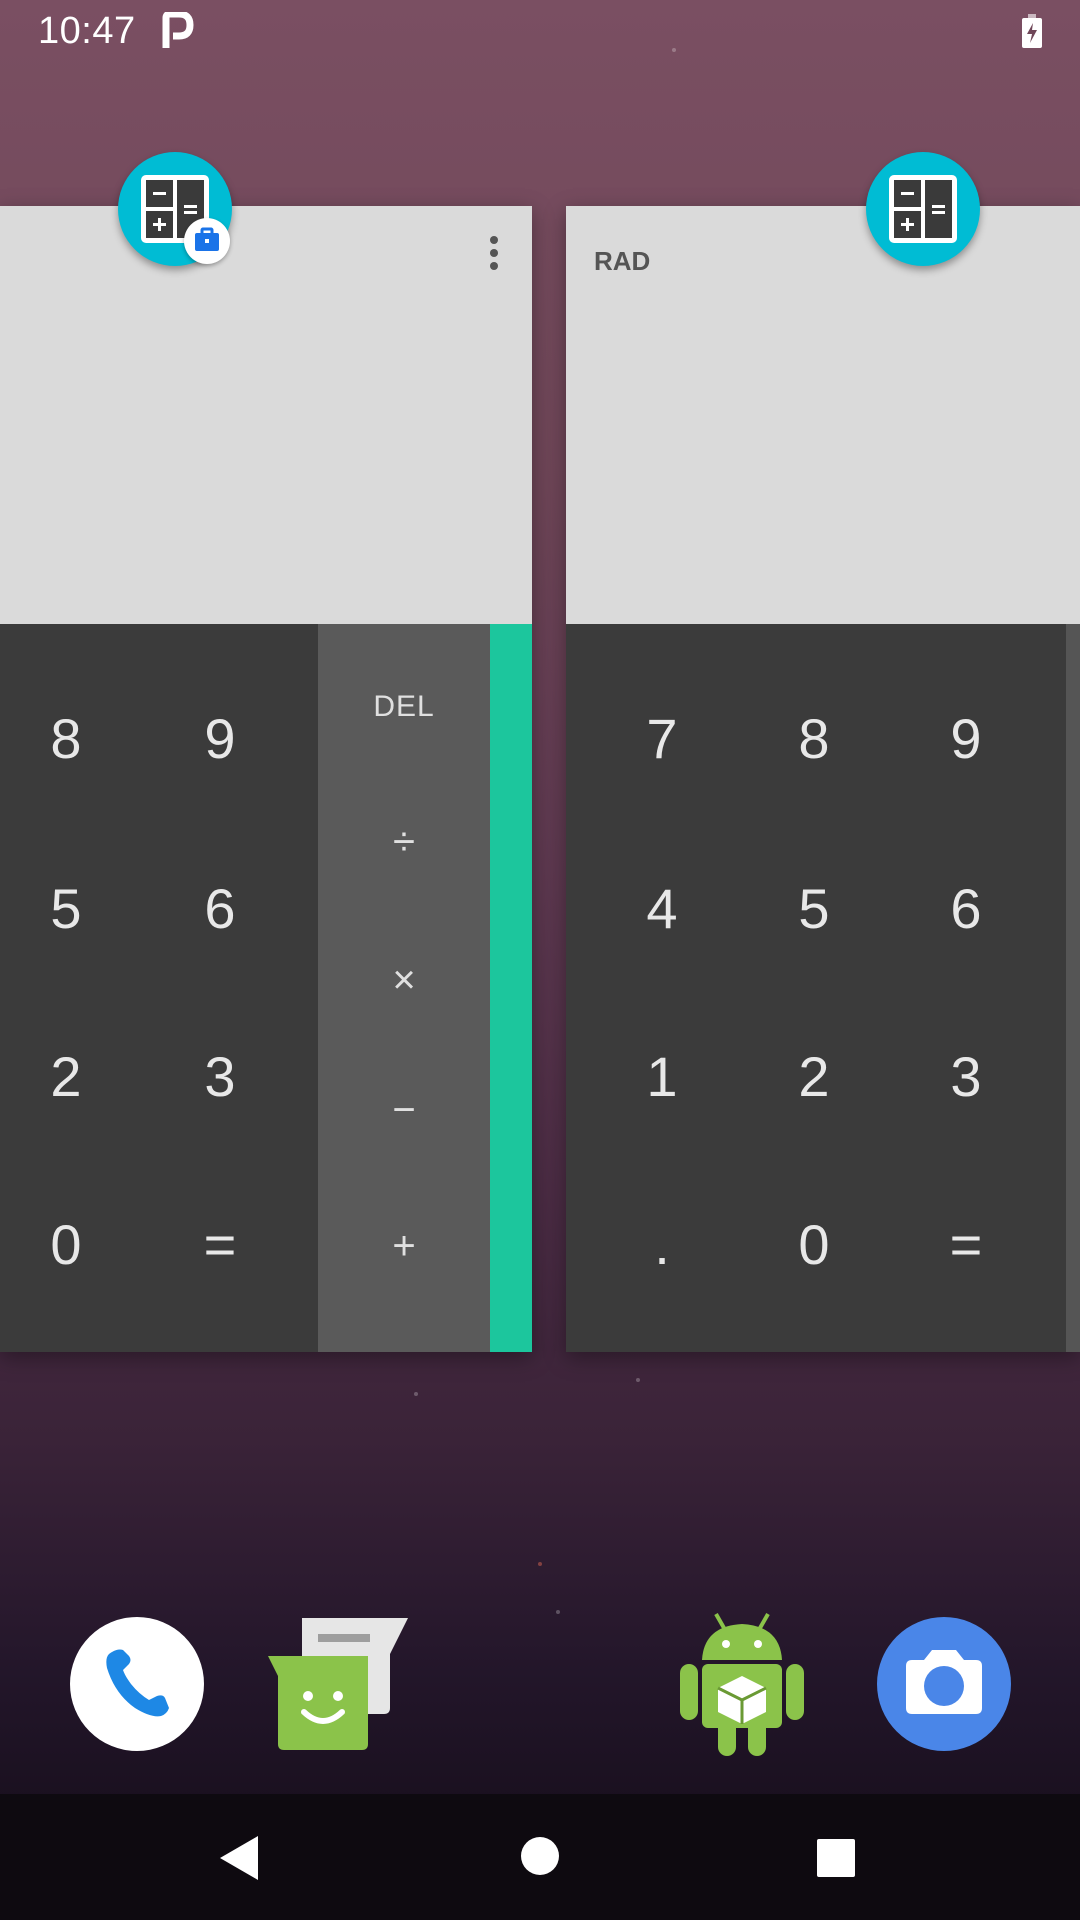 The image size is (1080, 1920). What do you see at coordinates (662, 1077) in the screenshot?
I see `key-1: 1` at bounding box center [662, 1077].